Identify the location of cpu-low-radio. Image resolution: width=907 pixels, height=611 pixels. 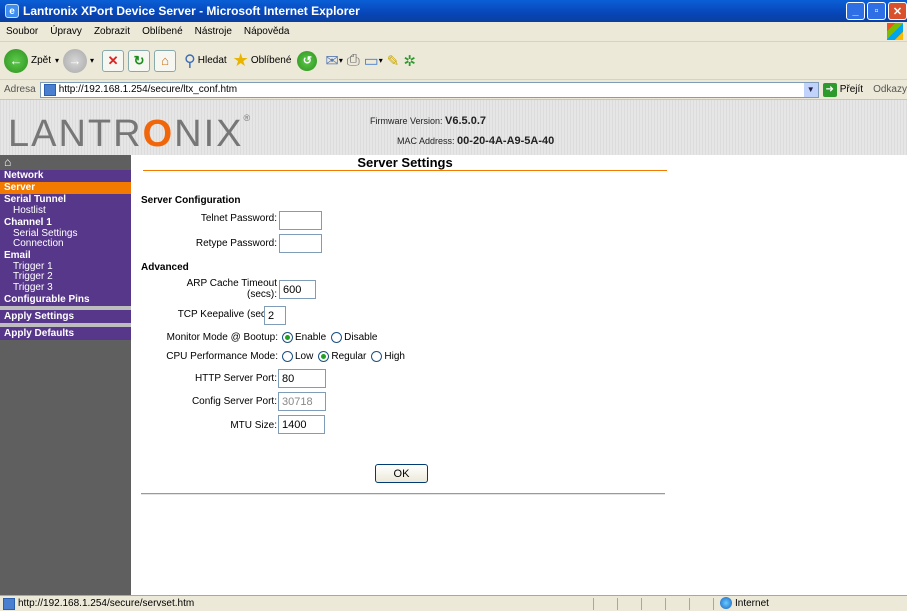
(287, 356).